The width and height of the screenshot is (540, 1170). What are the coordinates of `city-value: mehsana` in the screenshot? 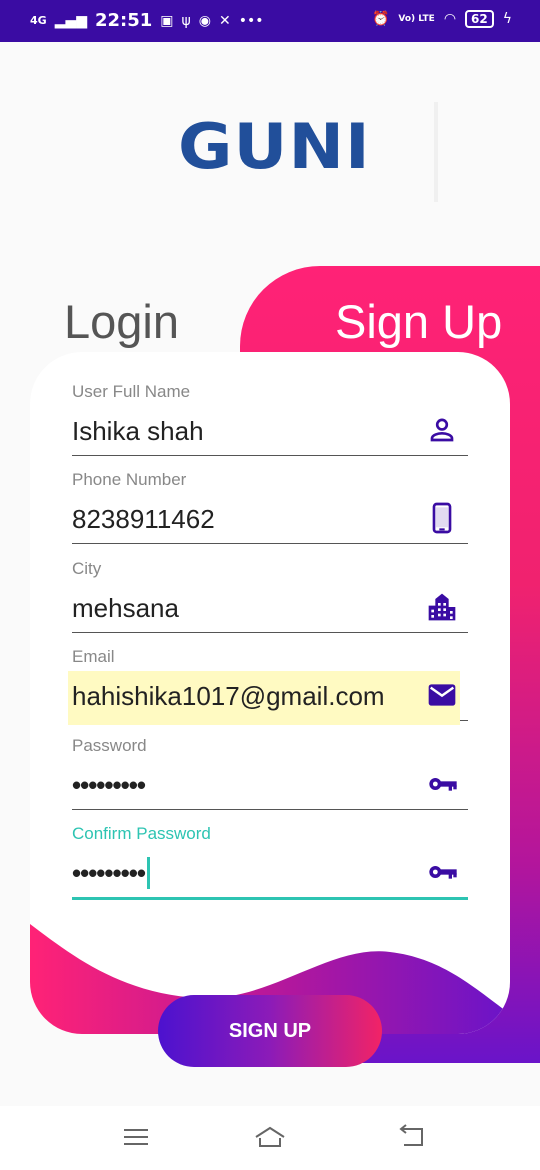 It's located at (125, 608).